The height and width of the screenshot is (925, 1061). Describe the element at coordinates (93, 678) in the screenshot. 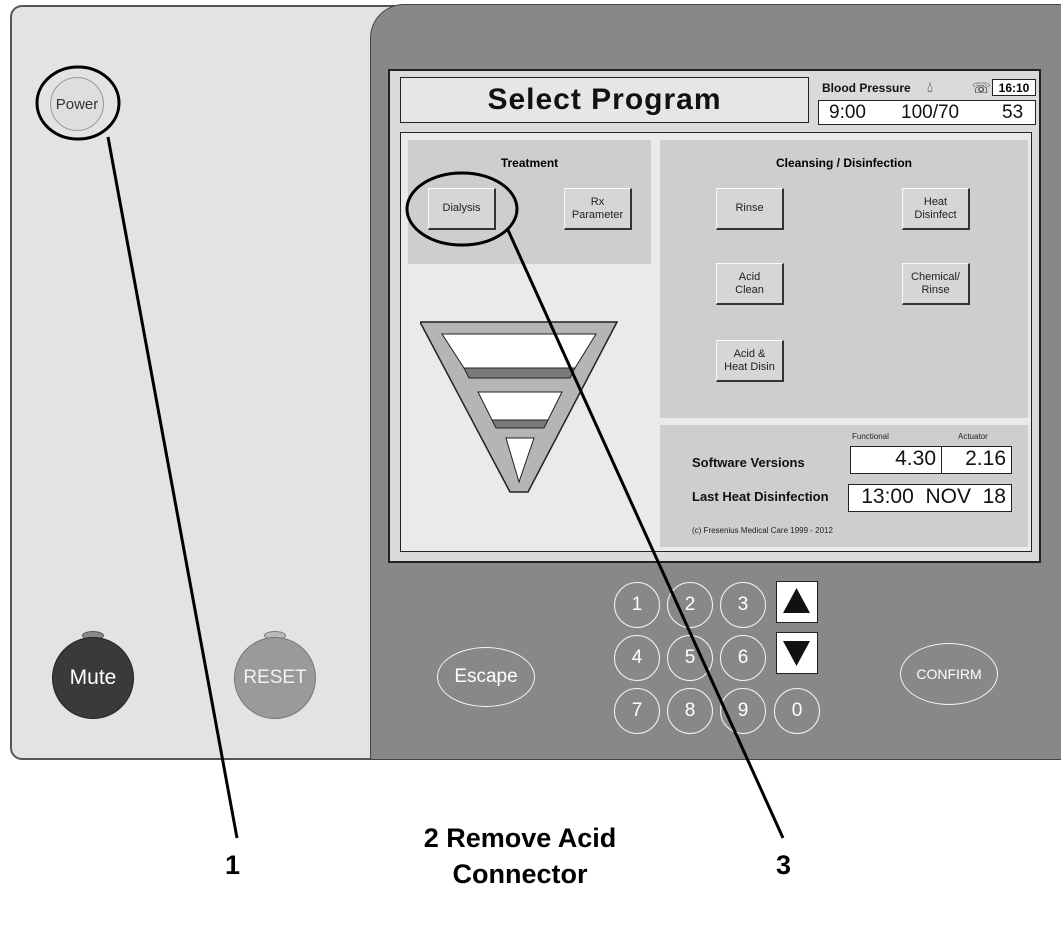

I see `mute-button: Mute` at that location.